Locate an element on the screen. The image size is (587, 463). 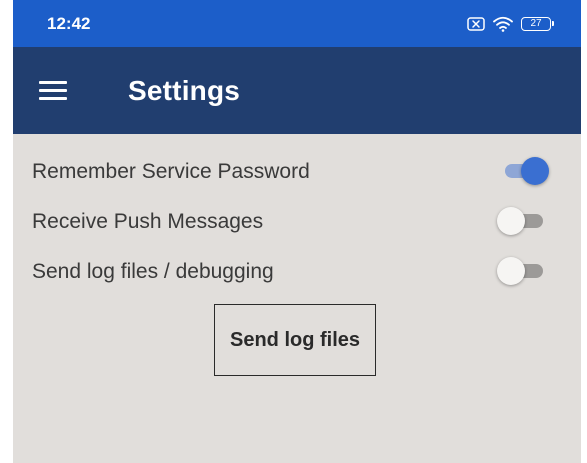
setting-row-remember-password: Remember Service Password is located at coordinates (297, 172).